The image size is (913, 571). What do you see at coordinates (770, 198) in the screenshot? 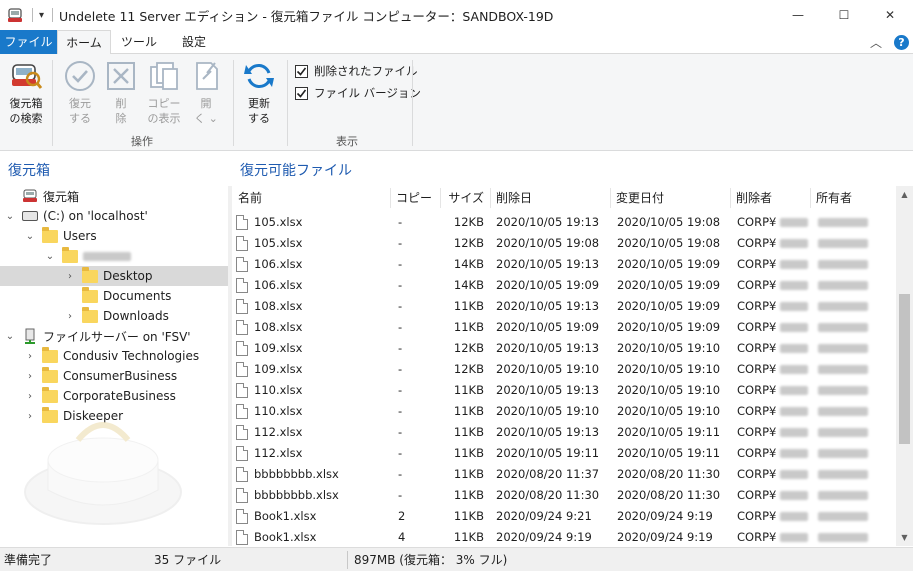
I see `column-header: 削除者` at bounding box center [770, 198].